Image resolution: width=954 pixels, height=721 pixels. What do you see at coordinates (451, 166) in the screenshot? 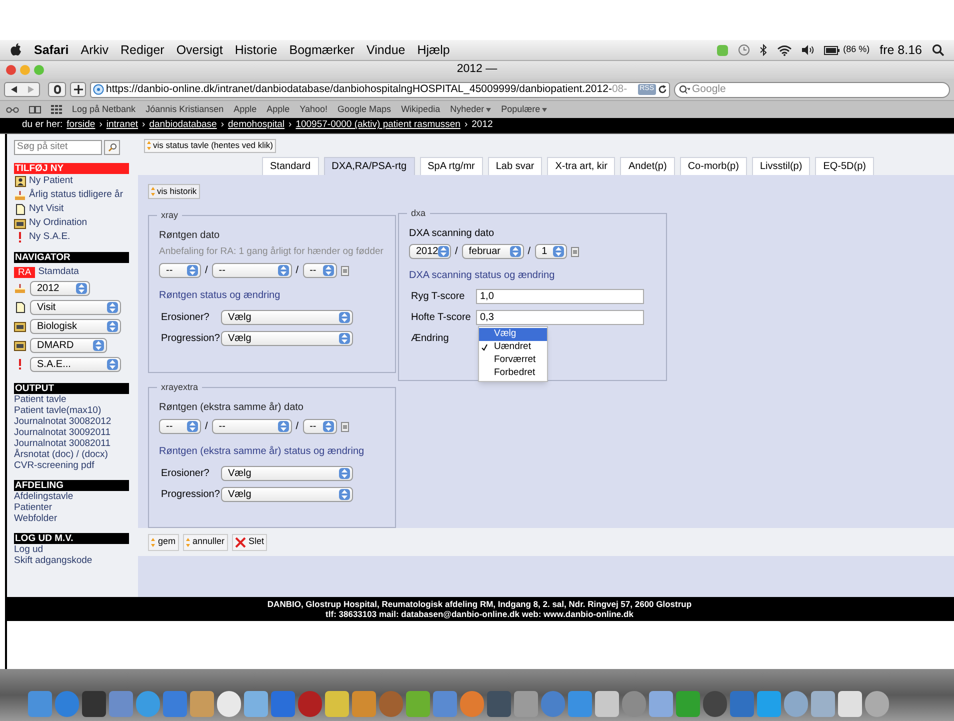
I see `tab: SpA rtg/mr` at bounding box center [451, 166].